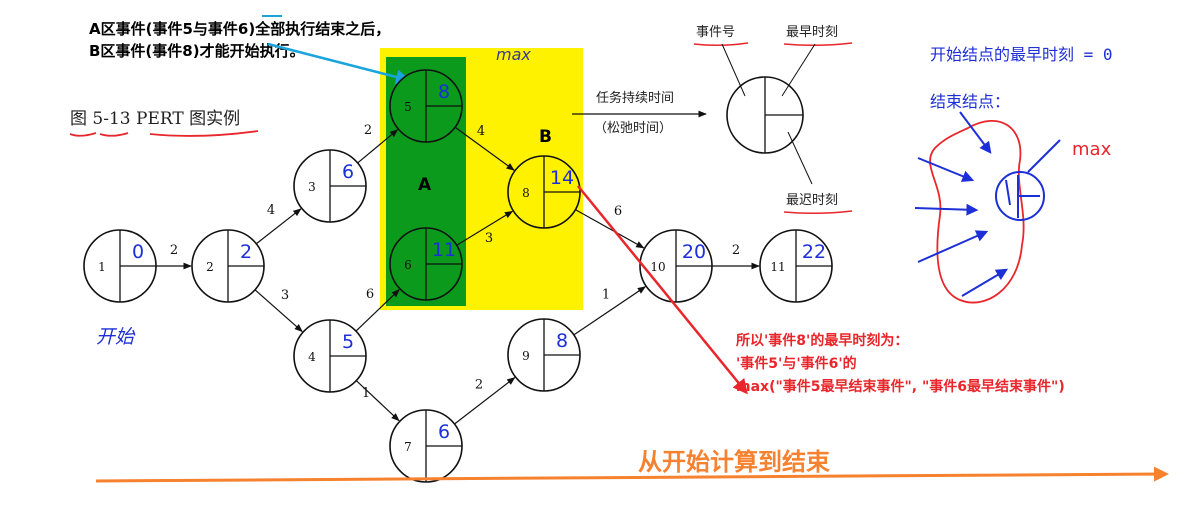 The width and height of the screenshot is (1199, 508). Describe the element at coordinates (348, 342) in the screenshot. I see `node-earliest-time: 5` at that location.